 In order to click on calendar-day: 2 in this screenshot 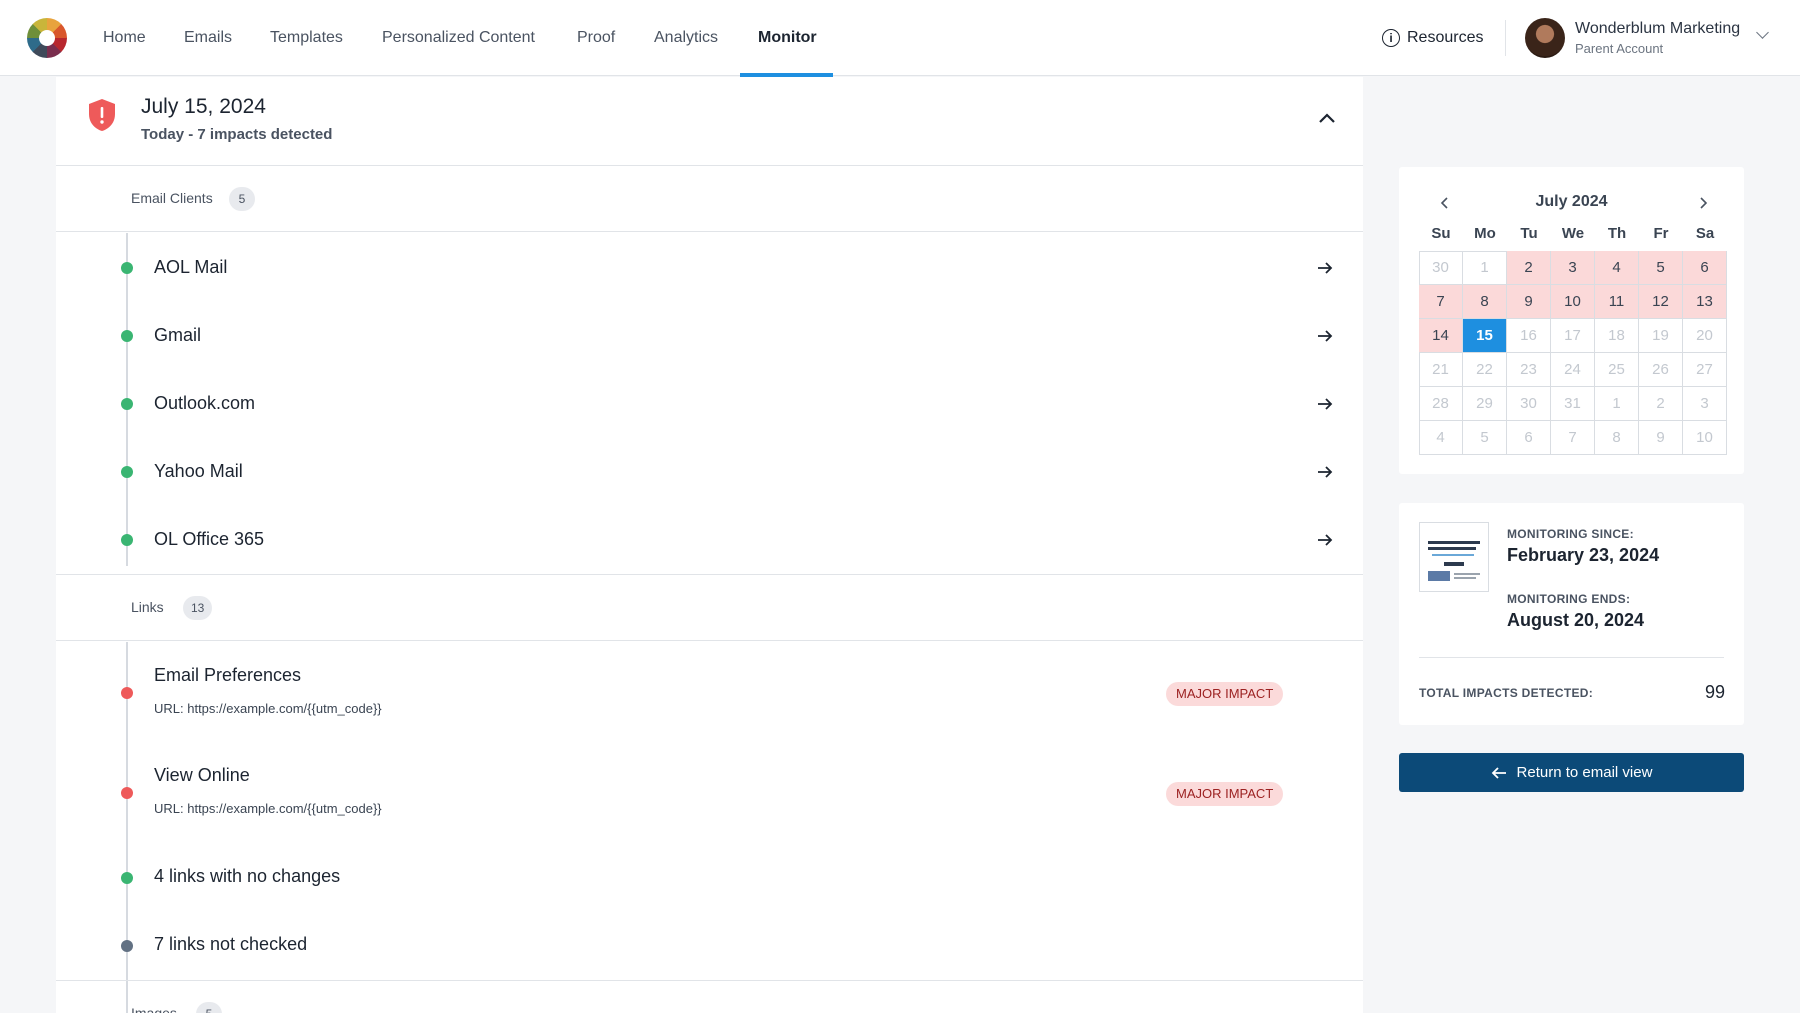, I will do `click(1529, 268)`.